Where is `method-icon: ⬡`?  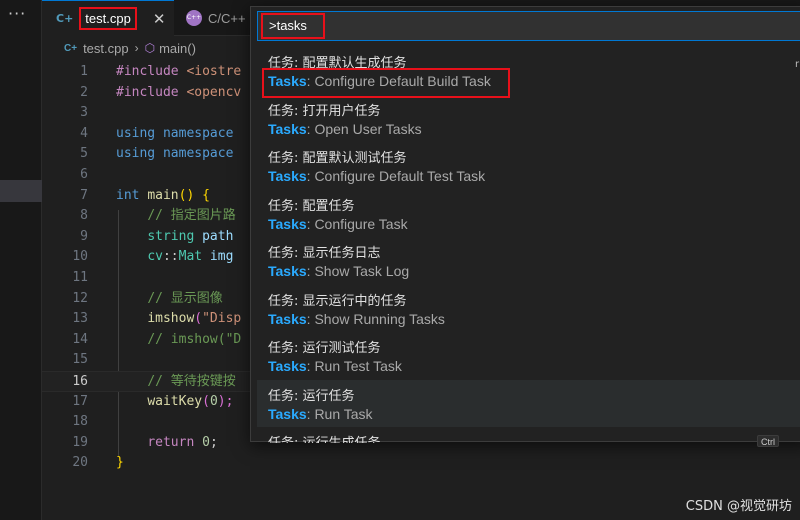 method-icon: ⬡ is located at coordinates (150, 48).